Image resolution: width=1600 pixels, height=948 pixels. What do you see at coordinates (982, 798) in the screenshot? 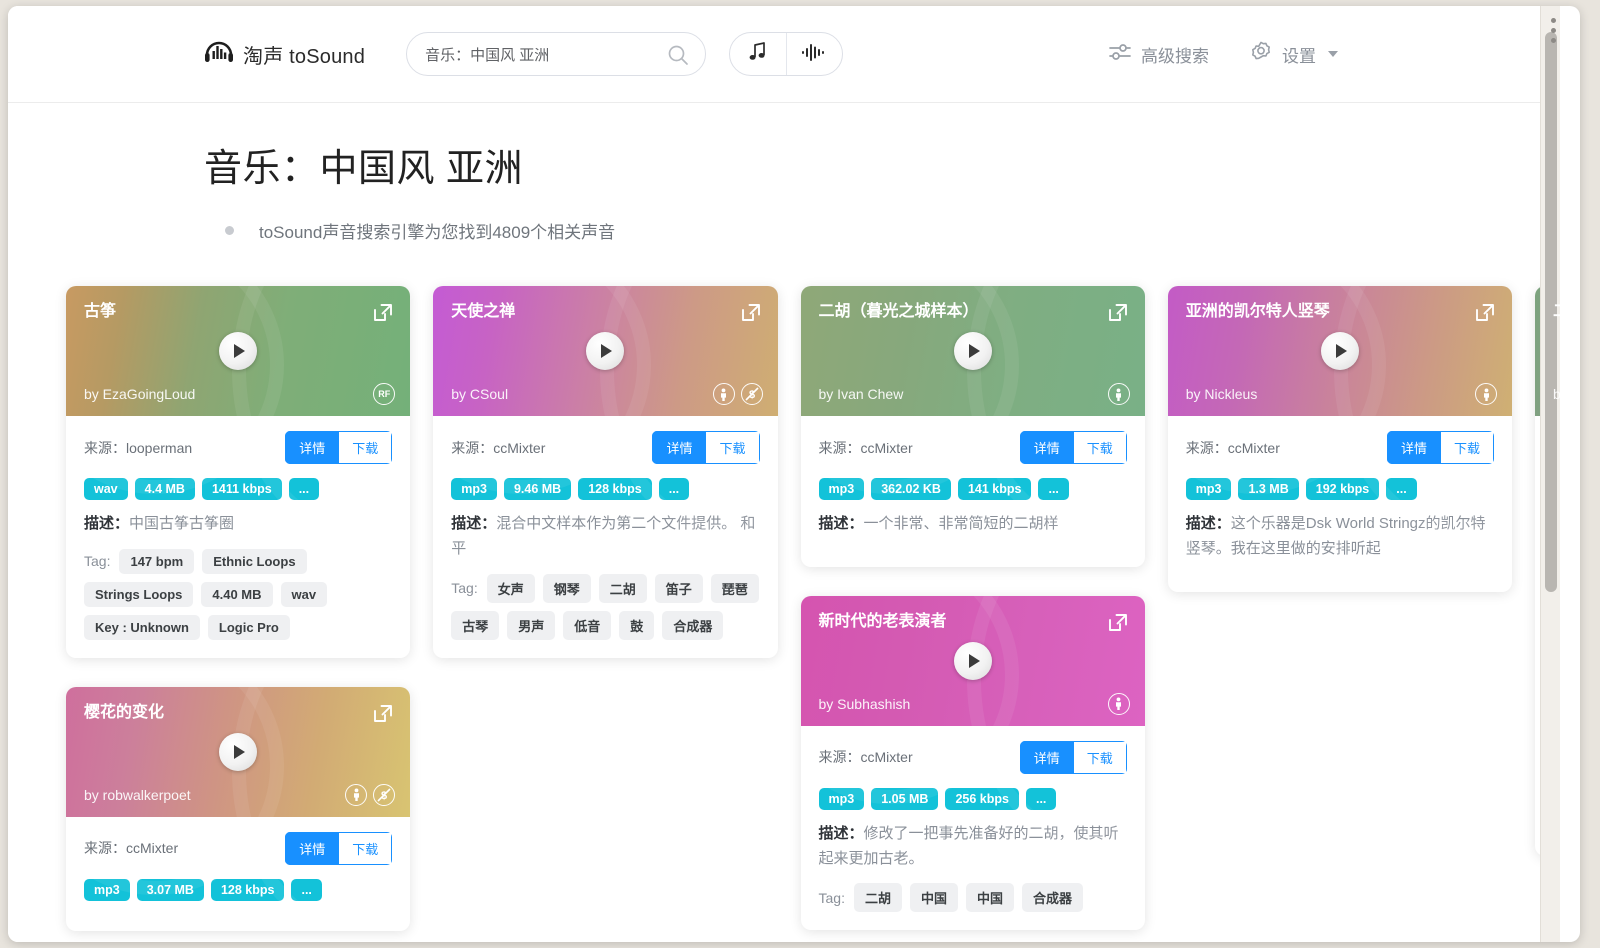
I see `meta-chip: 256 kbps` at bounding box center [982, 798].